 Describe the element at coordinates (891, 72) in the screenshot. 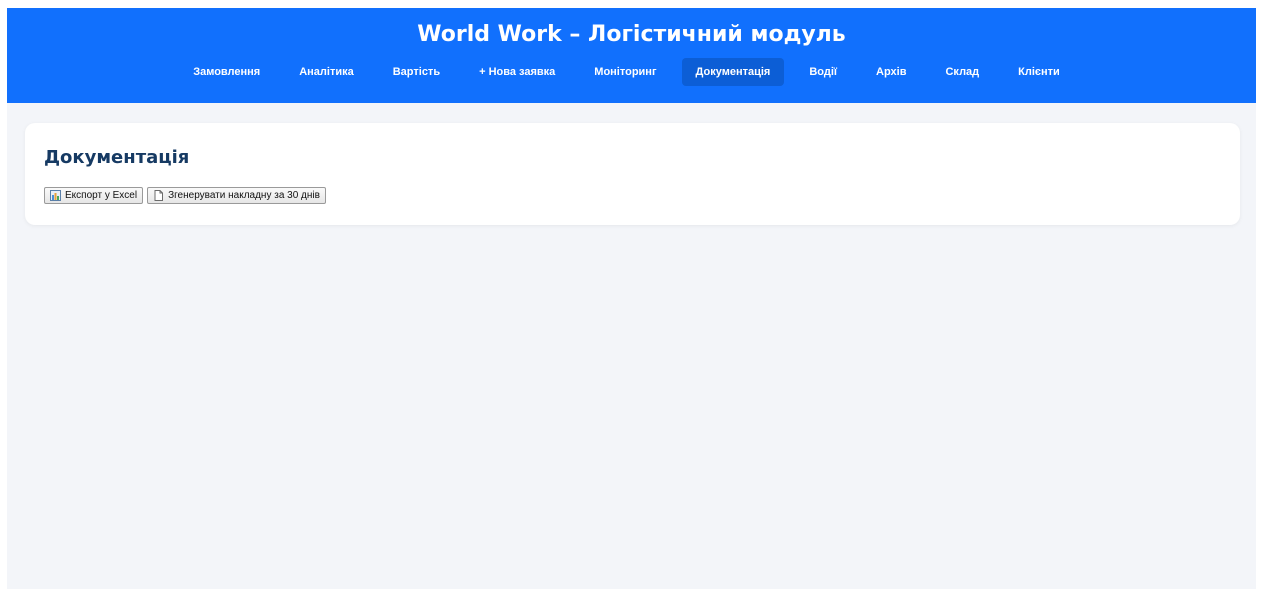

I see `nav-archive: Архів` at that location.